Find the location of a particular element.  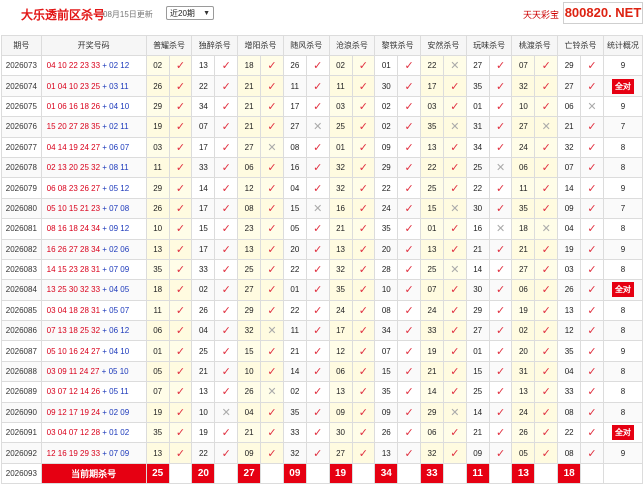

kill-number-cell: 21 is located at coordinates (569, 127).